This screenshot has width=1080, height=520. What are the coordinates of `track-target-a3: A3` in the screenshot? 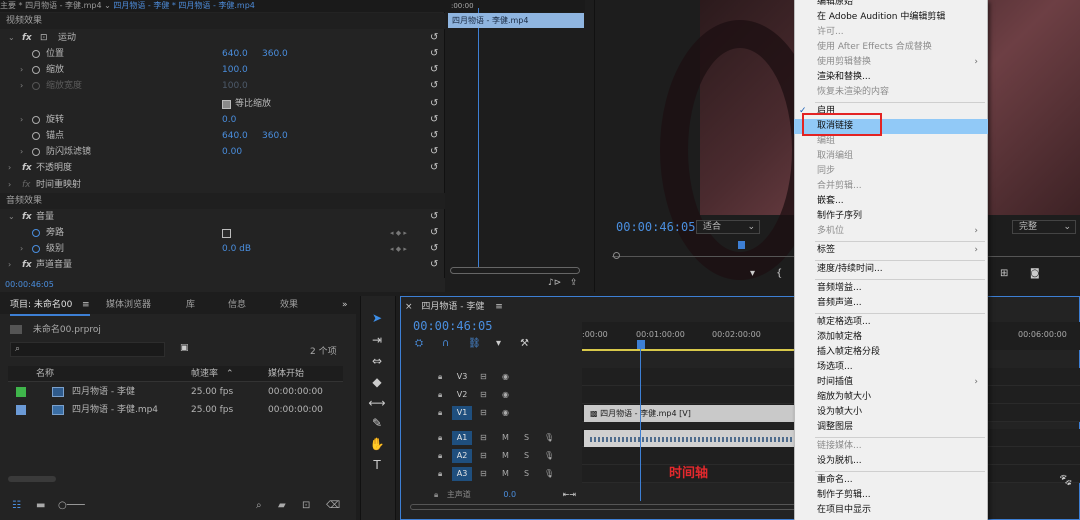 It's located at (462, 474).